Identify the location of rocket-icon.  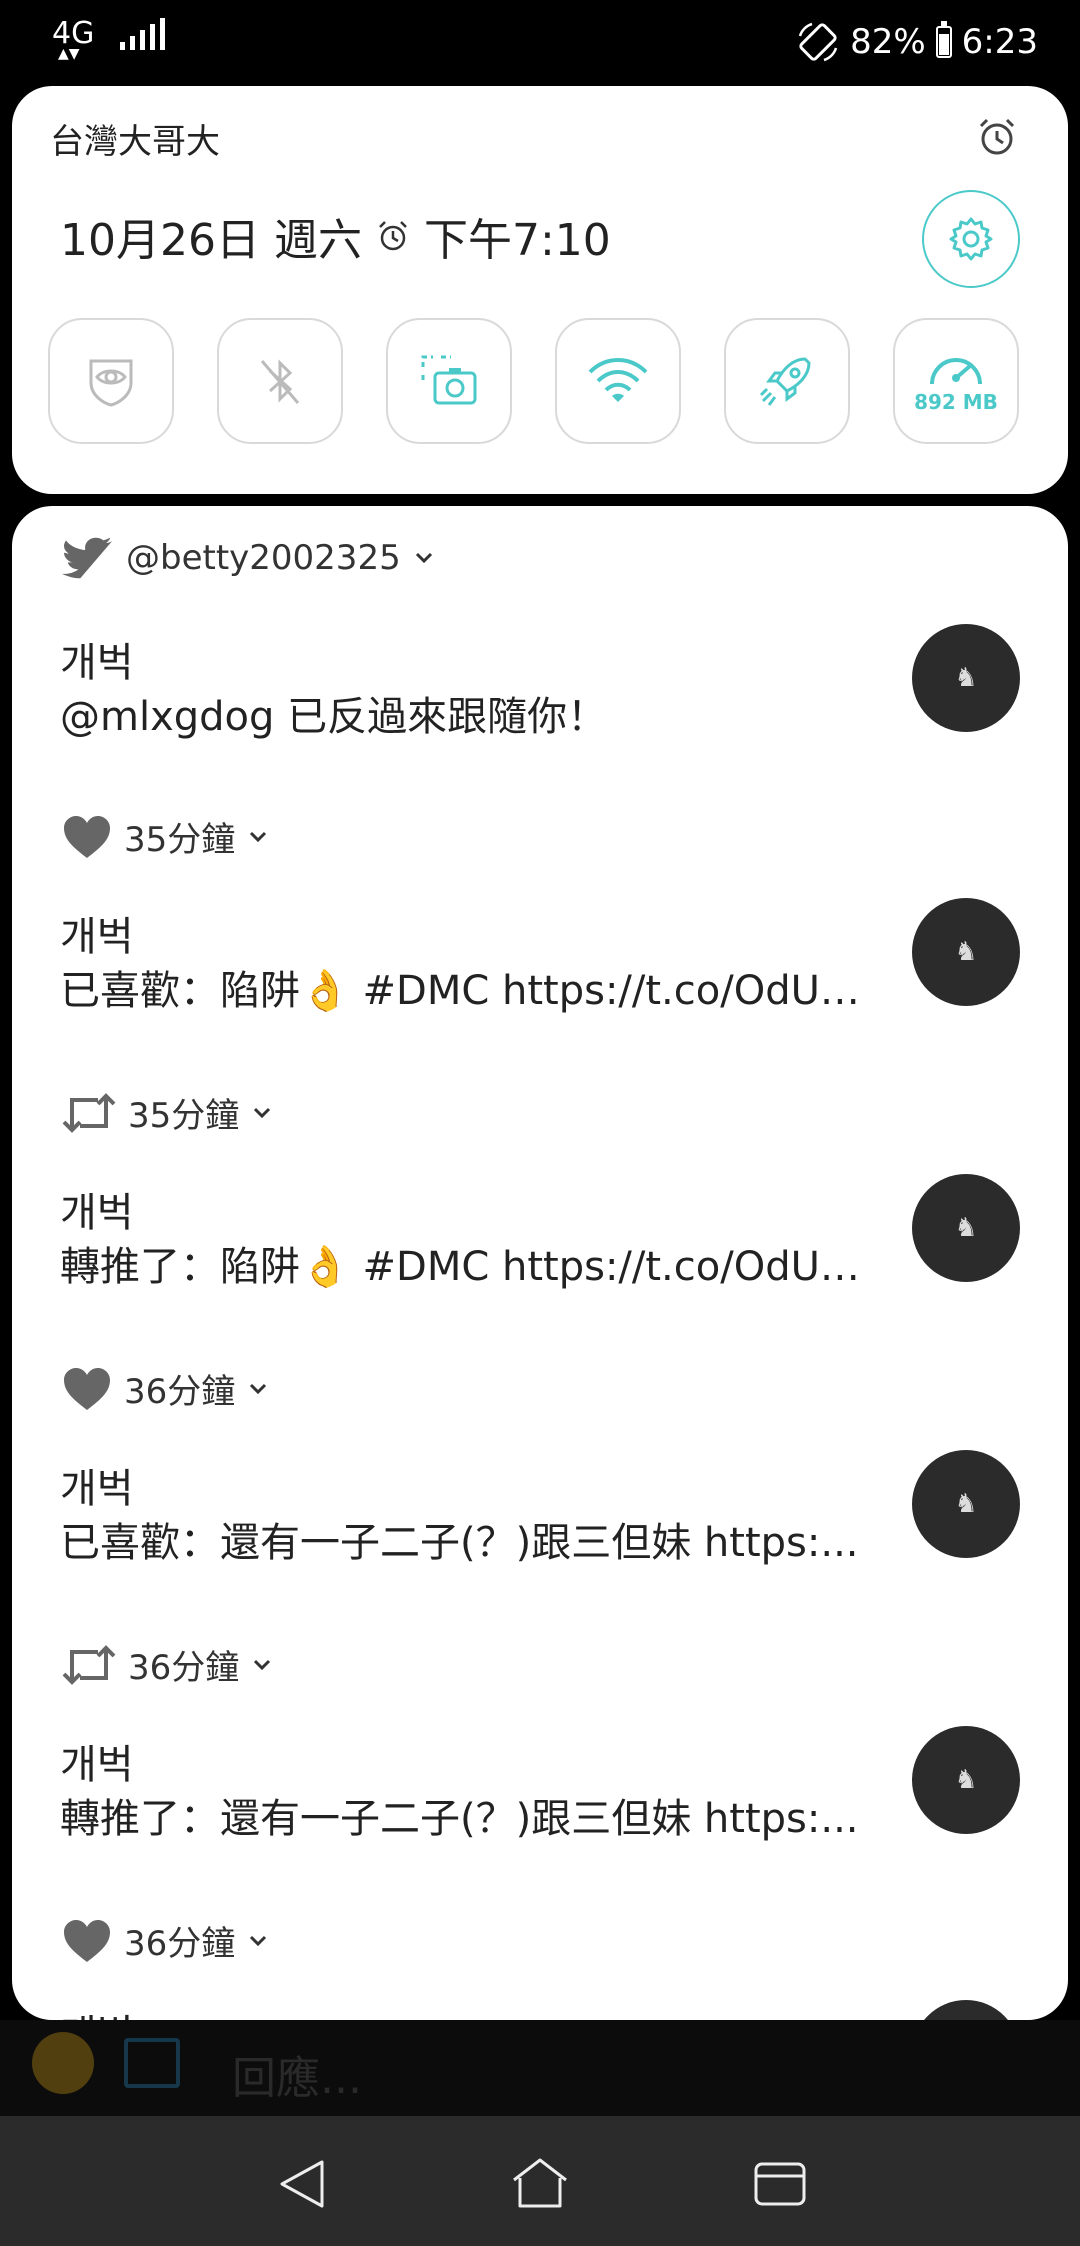
(785, 381).